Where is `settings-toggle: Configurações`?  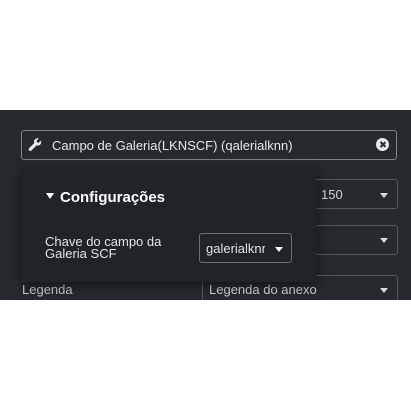 settings-toggle: Configurações is located at coordinates (105, 197).